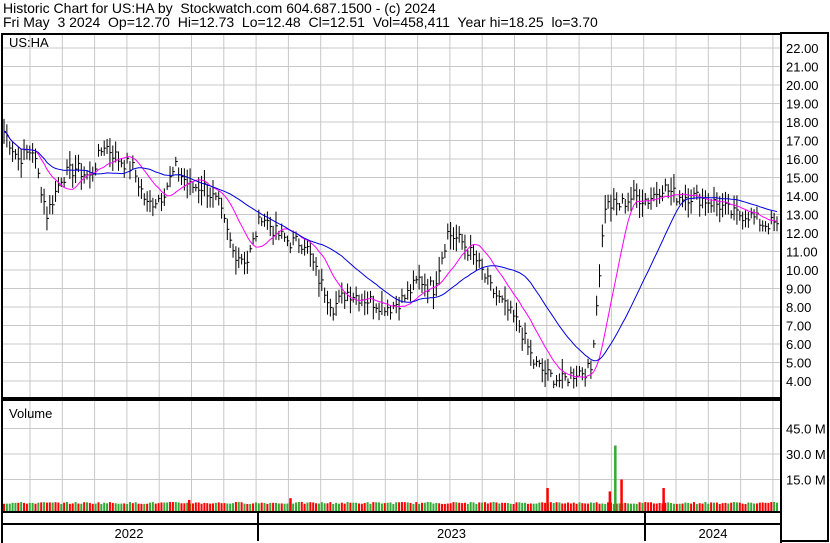 The height and width of the screenshot is (543, 830). Describe the element at coordinates (798, 289) in the screenshot. I see `price-tick-label: 9.00` at that location.